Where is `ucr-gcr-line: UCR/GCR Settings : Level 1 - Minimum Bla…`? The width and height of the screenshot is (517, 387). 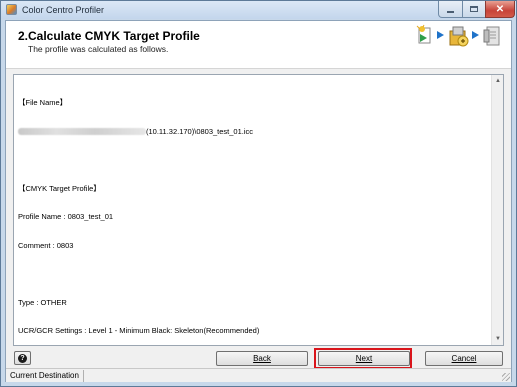
ucr-gcr-line: UCR/GCR Settings : Level 1 - Minimum Bla… is located at coordinates (139, 330).